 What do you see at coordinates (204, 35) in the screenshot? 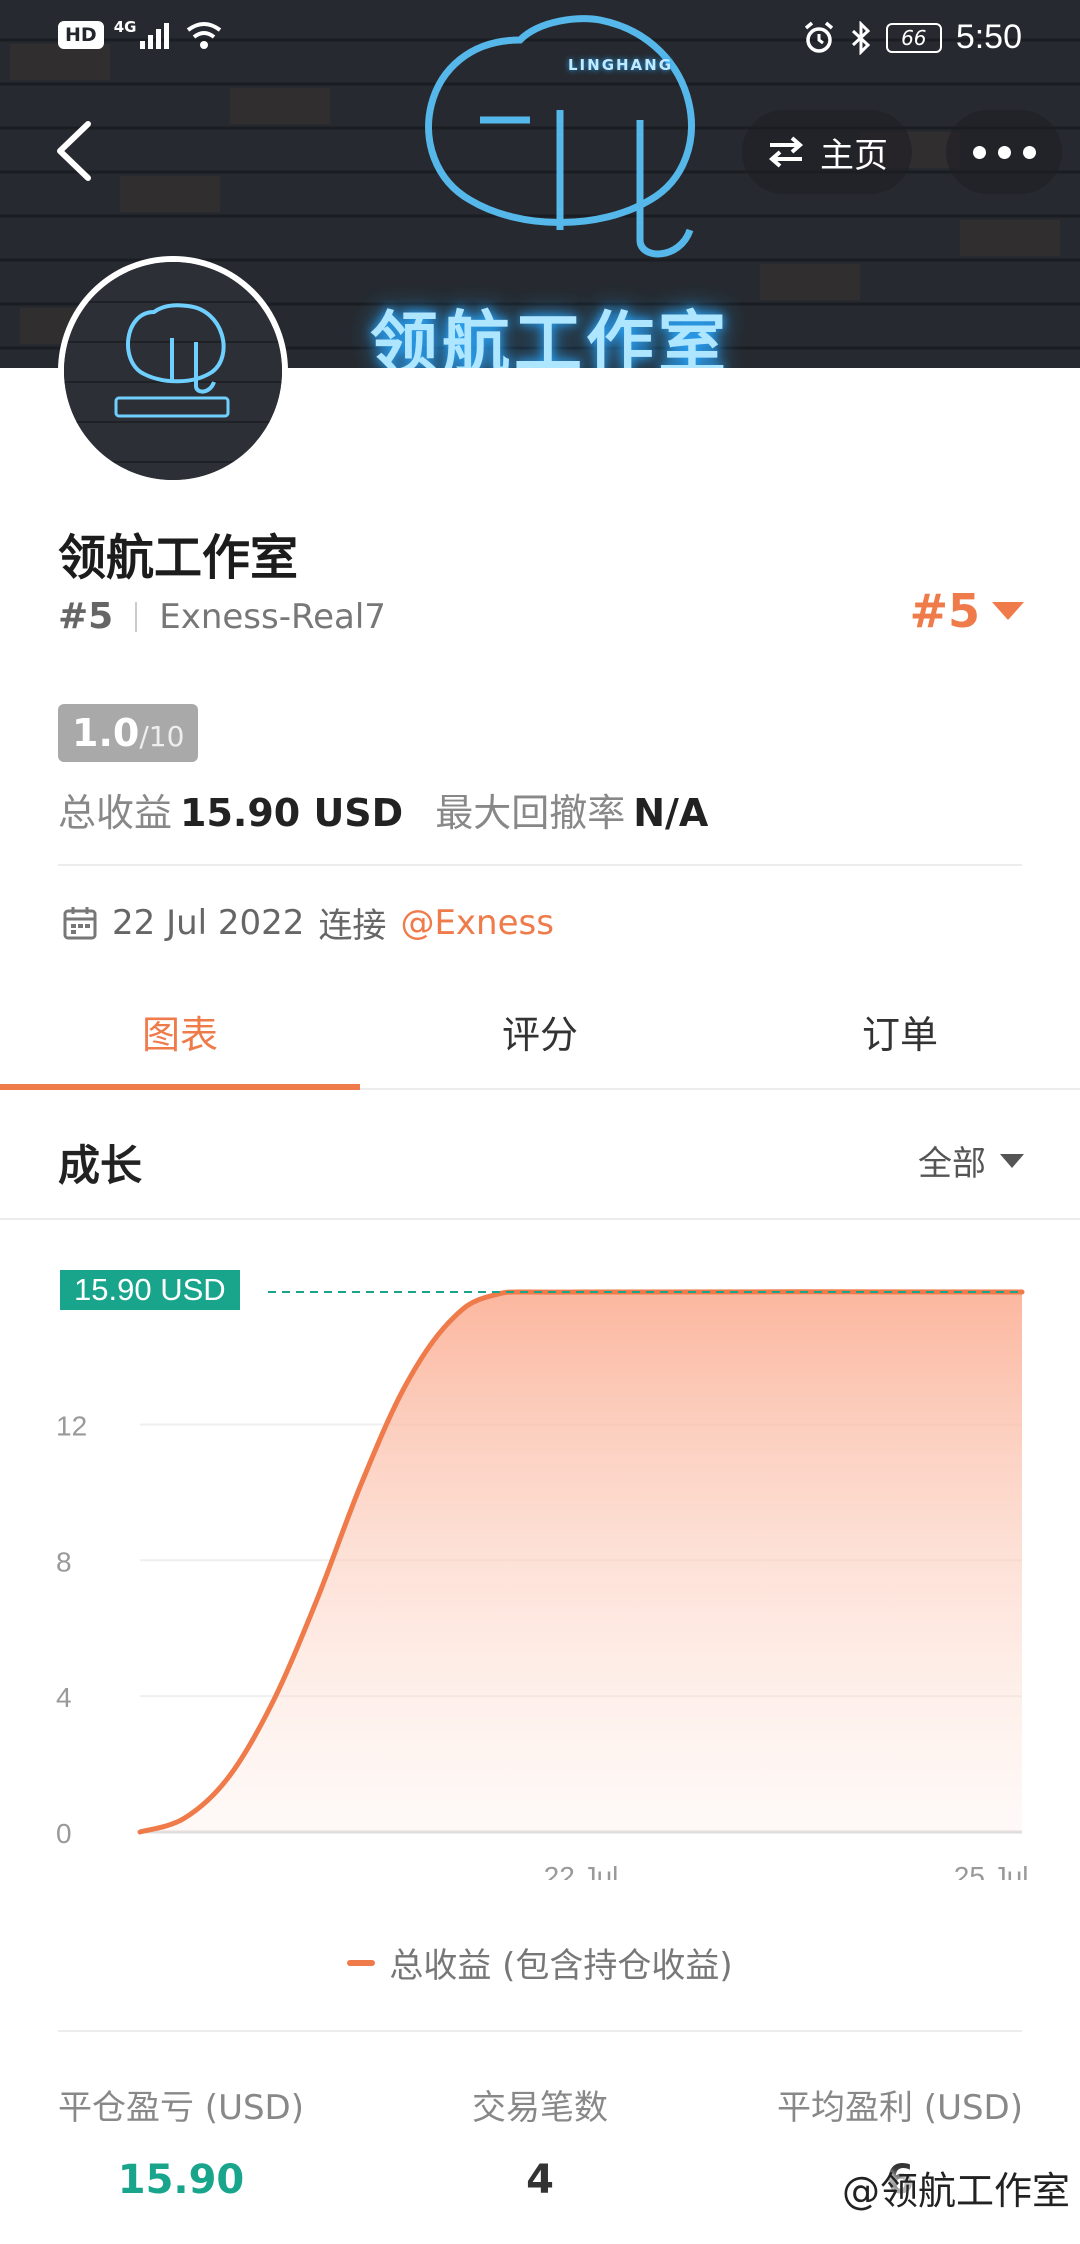
I see `wifi-icon` at bounding box center [204, 35].